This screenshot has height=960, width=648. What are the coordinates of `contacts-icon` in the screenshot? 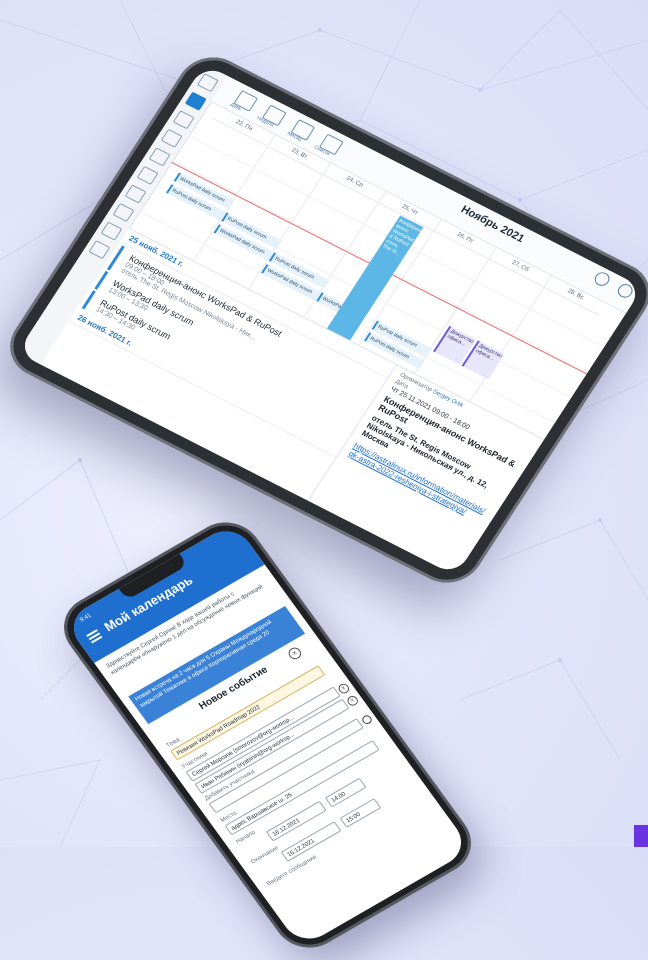 It's located at (183, 120).